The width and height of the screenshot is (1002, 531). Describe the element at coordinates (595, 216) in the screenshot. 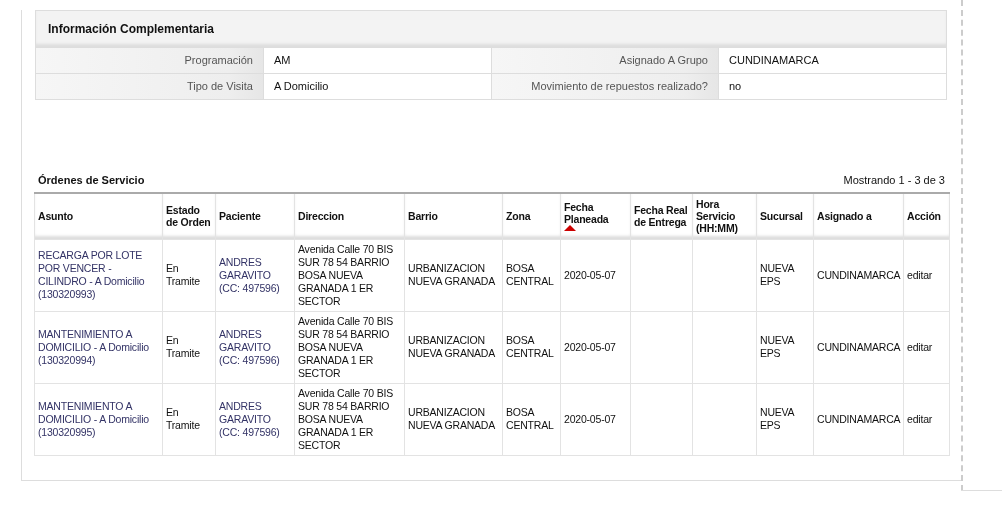

I see `column-header: Fecha Planeada` at that location.